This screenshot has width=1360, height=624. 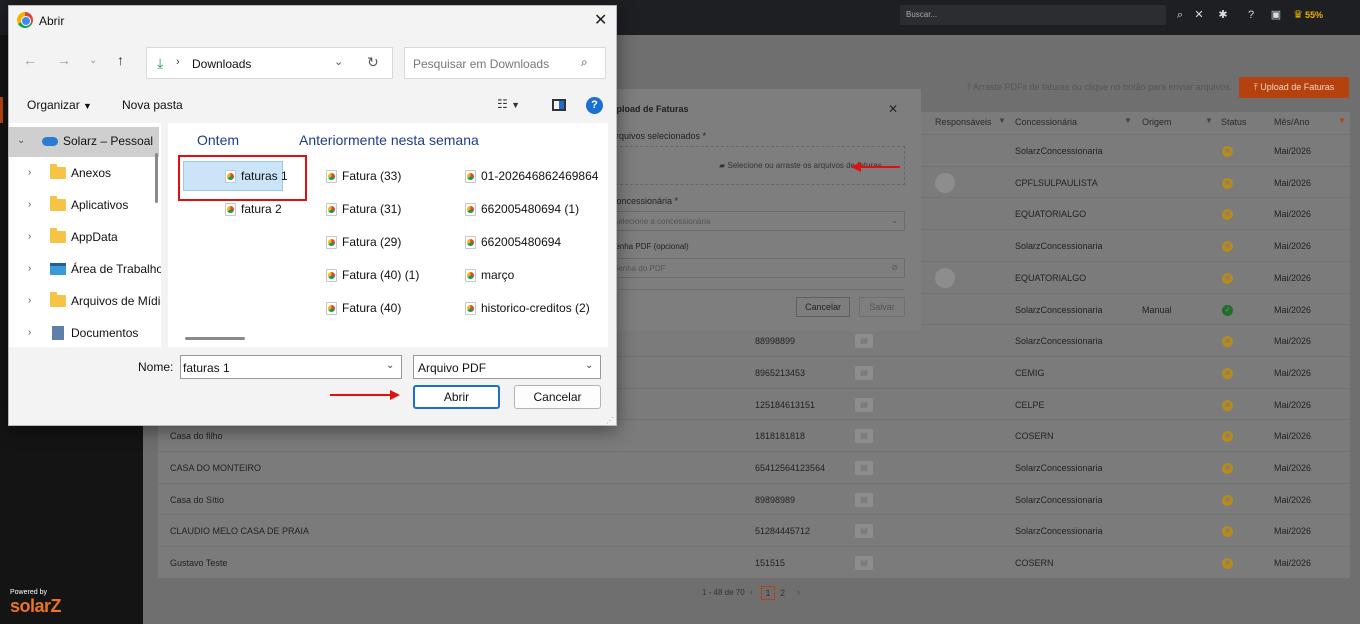 What do you see at coordinates (507, 367) in the screenshot?
I see `file-type-select: Arquivo PDF ⌄` at bounding box center [507, 367].